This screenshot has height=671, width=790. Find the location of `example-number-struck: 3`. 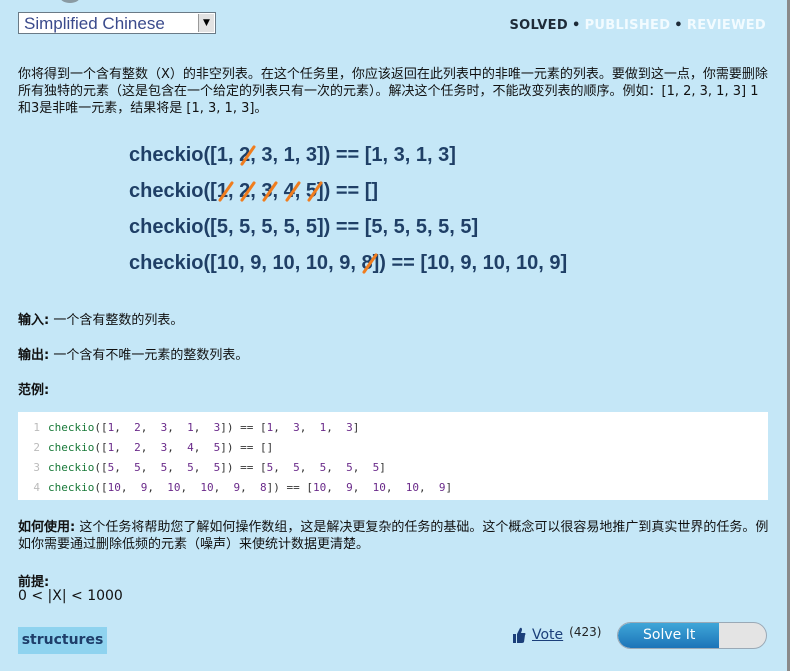

example-number-struck: 3 is located at coordinates (267, 191).